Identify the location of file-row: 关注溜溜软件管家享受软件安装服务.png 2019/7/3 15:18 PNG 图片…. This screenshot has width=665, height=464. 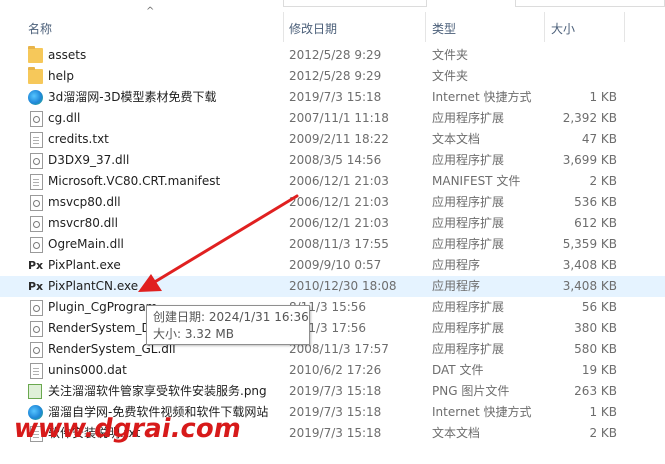
(332, 391).